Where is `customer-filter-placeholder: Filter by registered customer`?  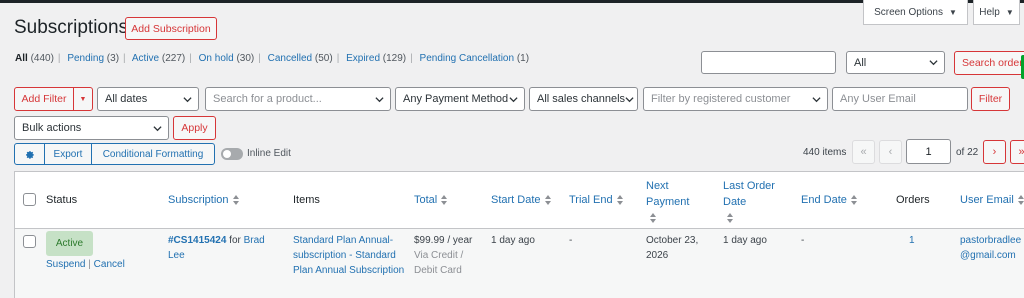 customer-filter-placeholder: Filter by registered customer is located at coordinates (721, 99).